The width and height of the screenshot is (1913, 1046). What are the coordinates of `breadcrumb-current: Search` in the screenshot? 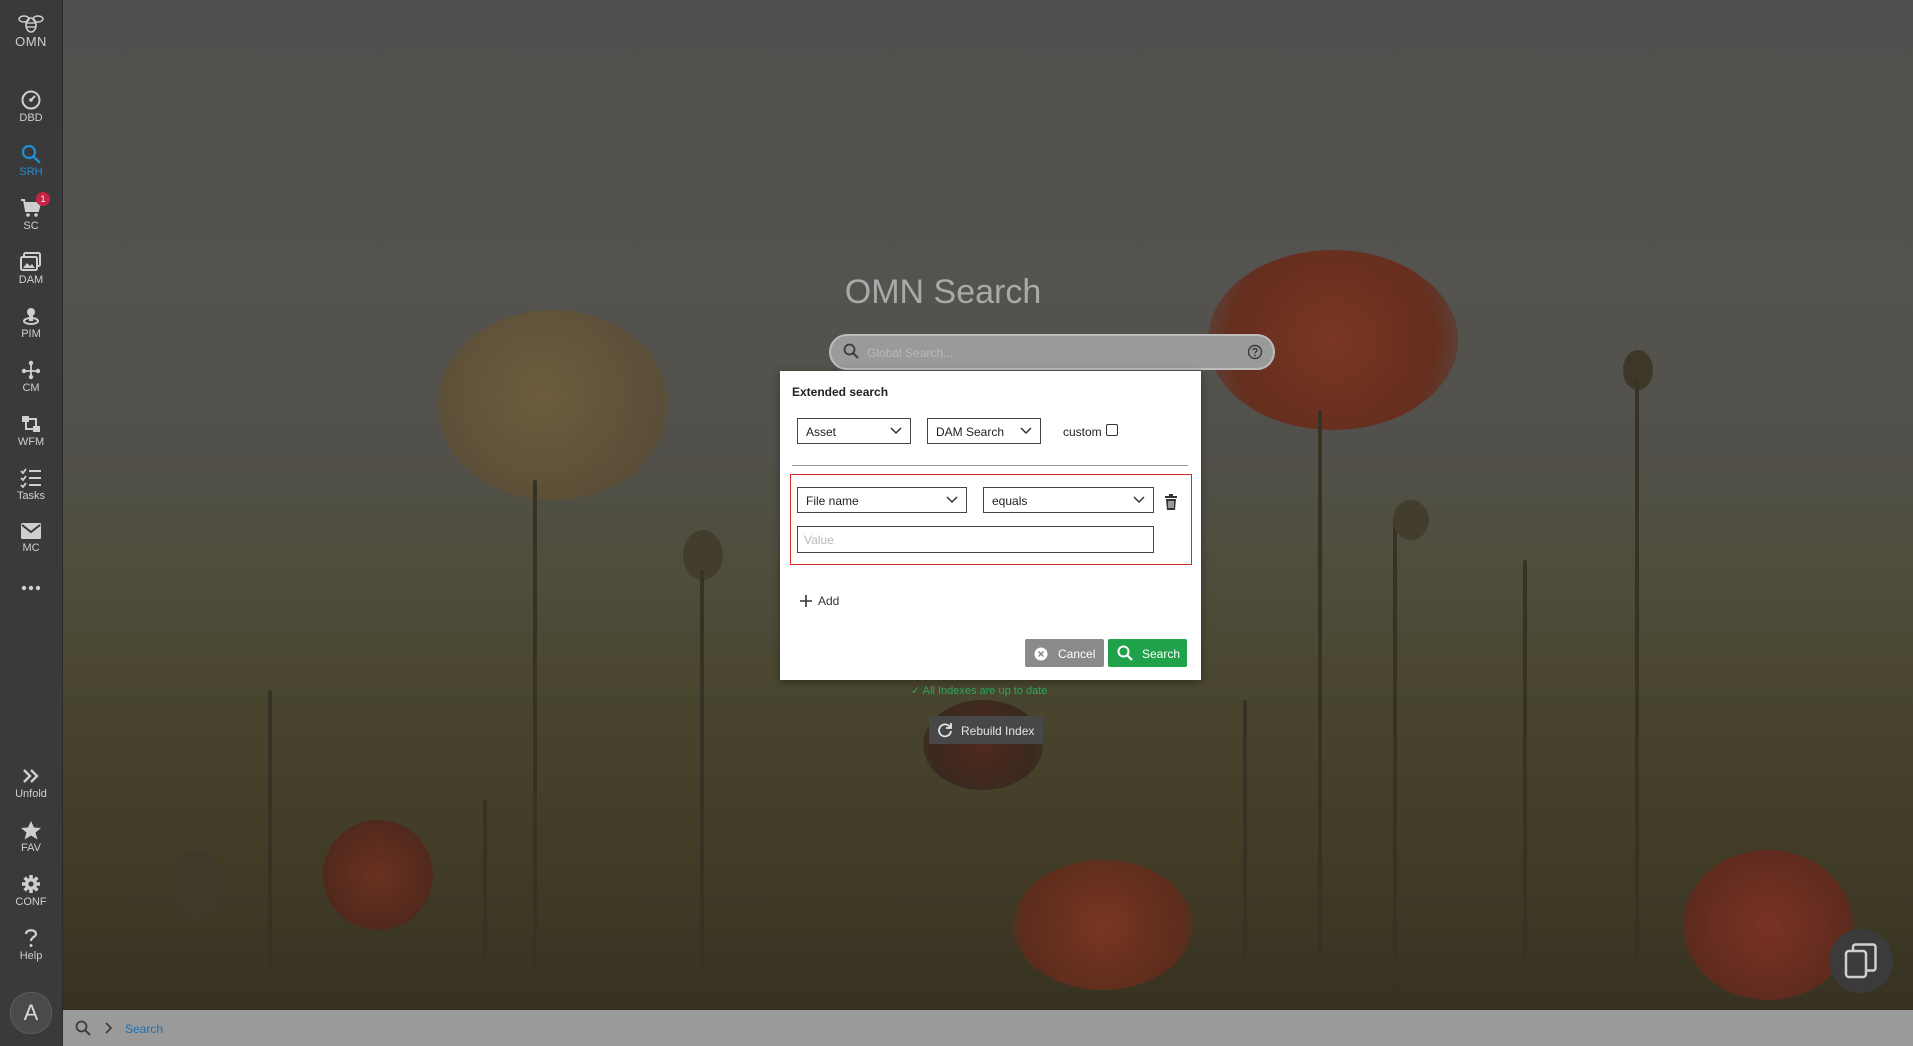 It's located at (144, 1029).